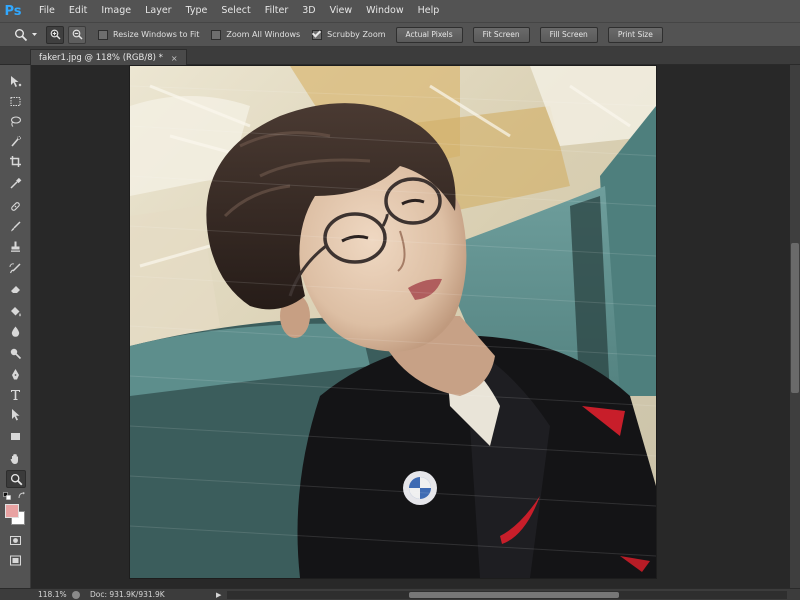  I want to click on tools-panel, so click(15, 326).